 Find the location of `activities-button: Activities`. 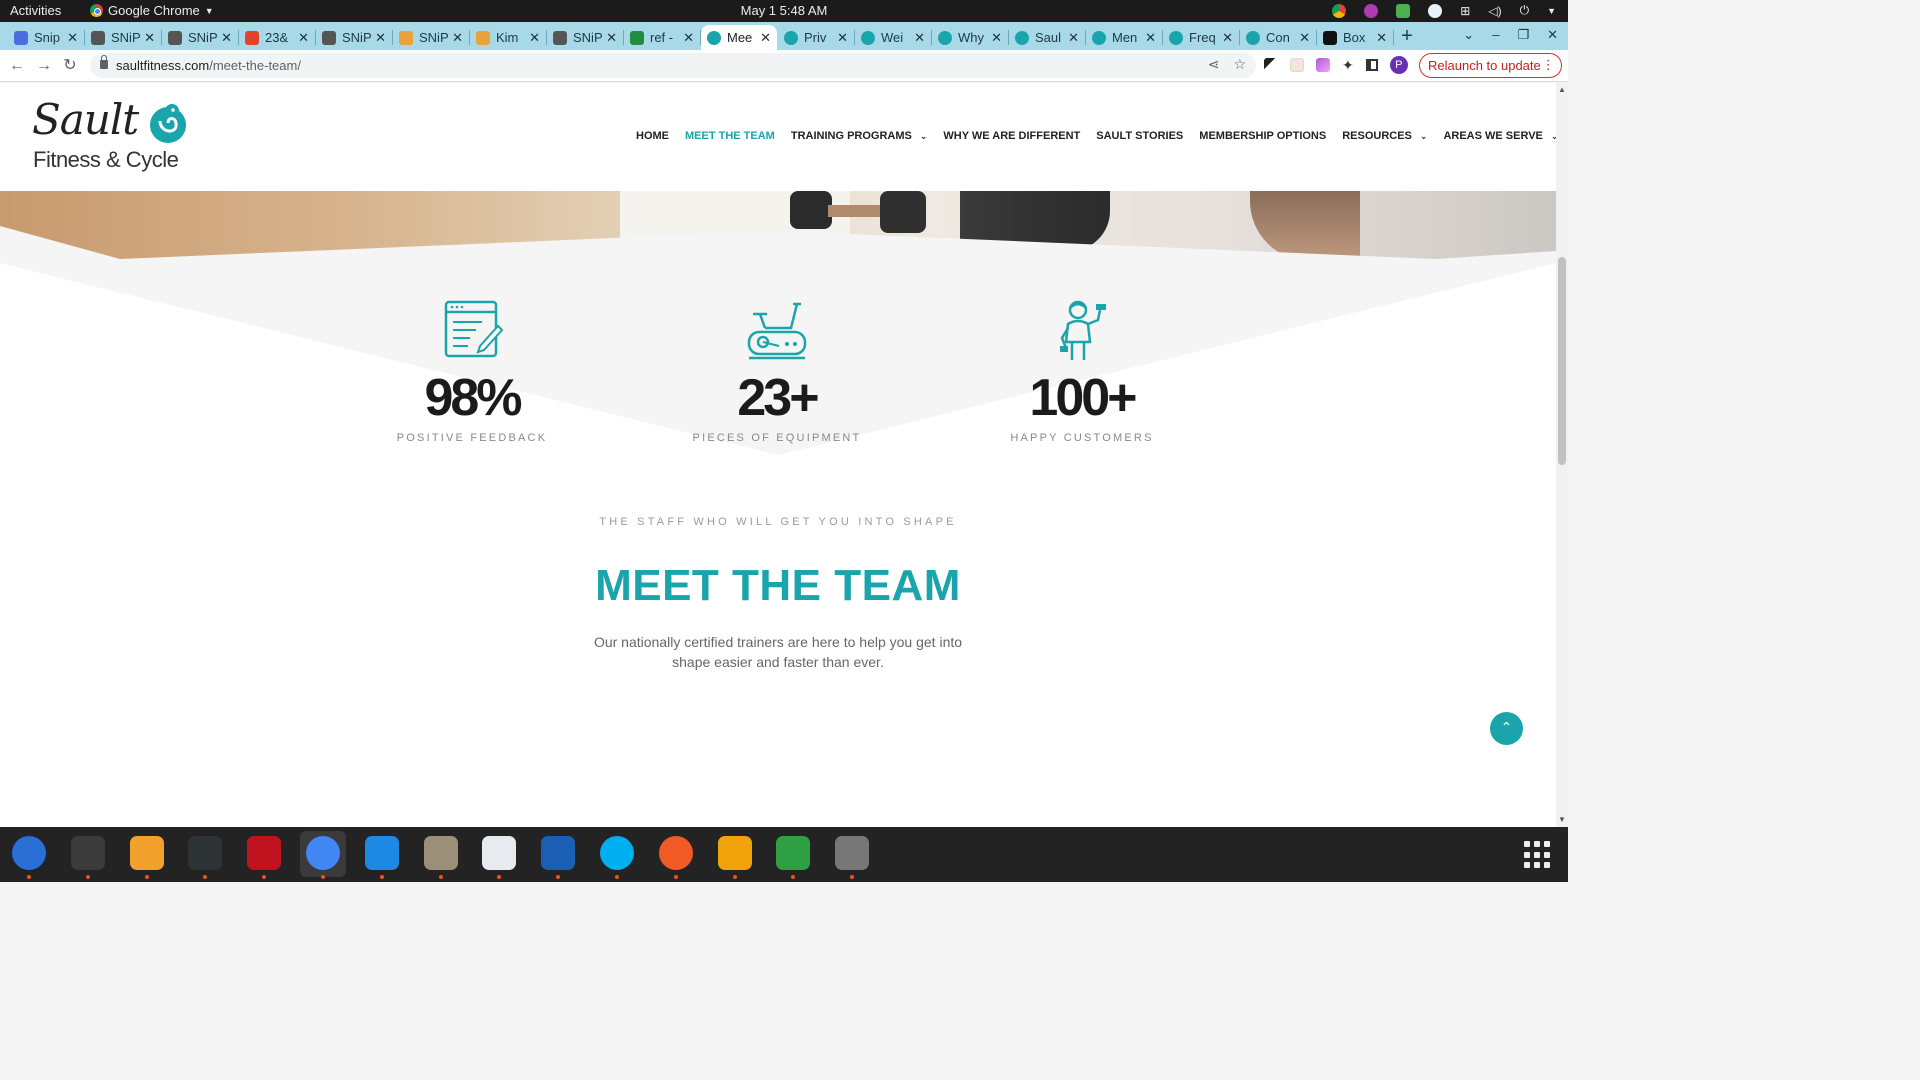

activities-button: Activities is located at coordinates (35, 10).